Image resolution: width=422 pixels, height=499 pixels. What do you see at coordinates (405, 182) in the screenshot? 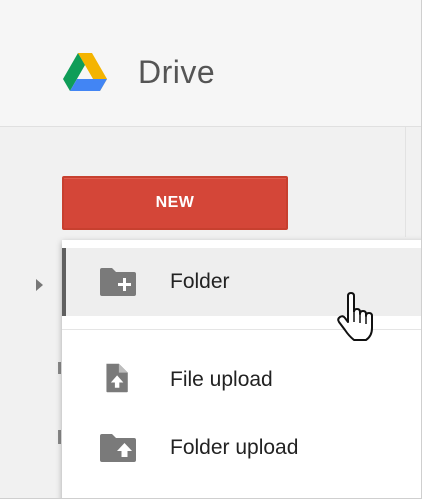
I see `vertical-divider` at bounding box center [405, 182].